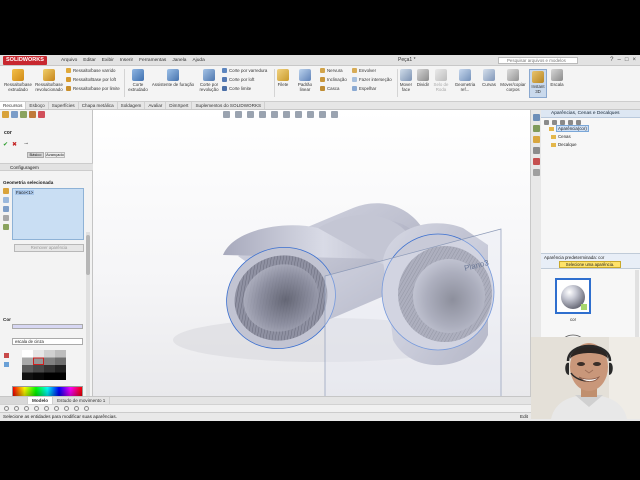 Image resolution: width=640 pixels, height=480 pixels. I want to click on filter-face-icon, so click(6, 200).